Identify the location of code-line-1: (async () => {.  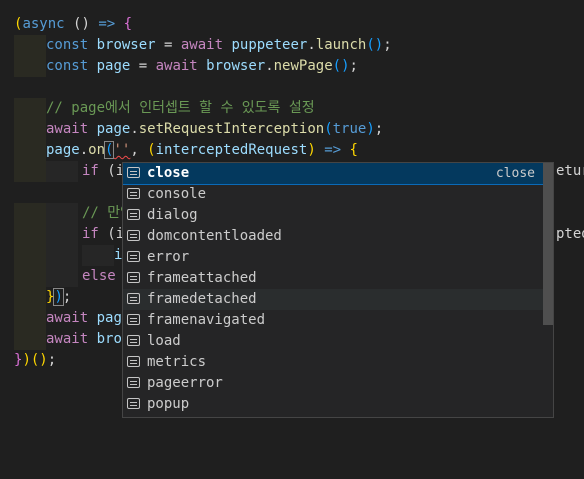
(73, 24).